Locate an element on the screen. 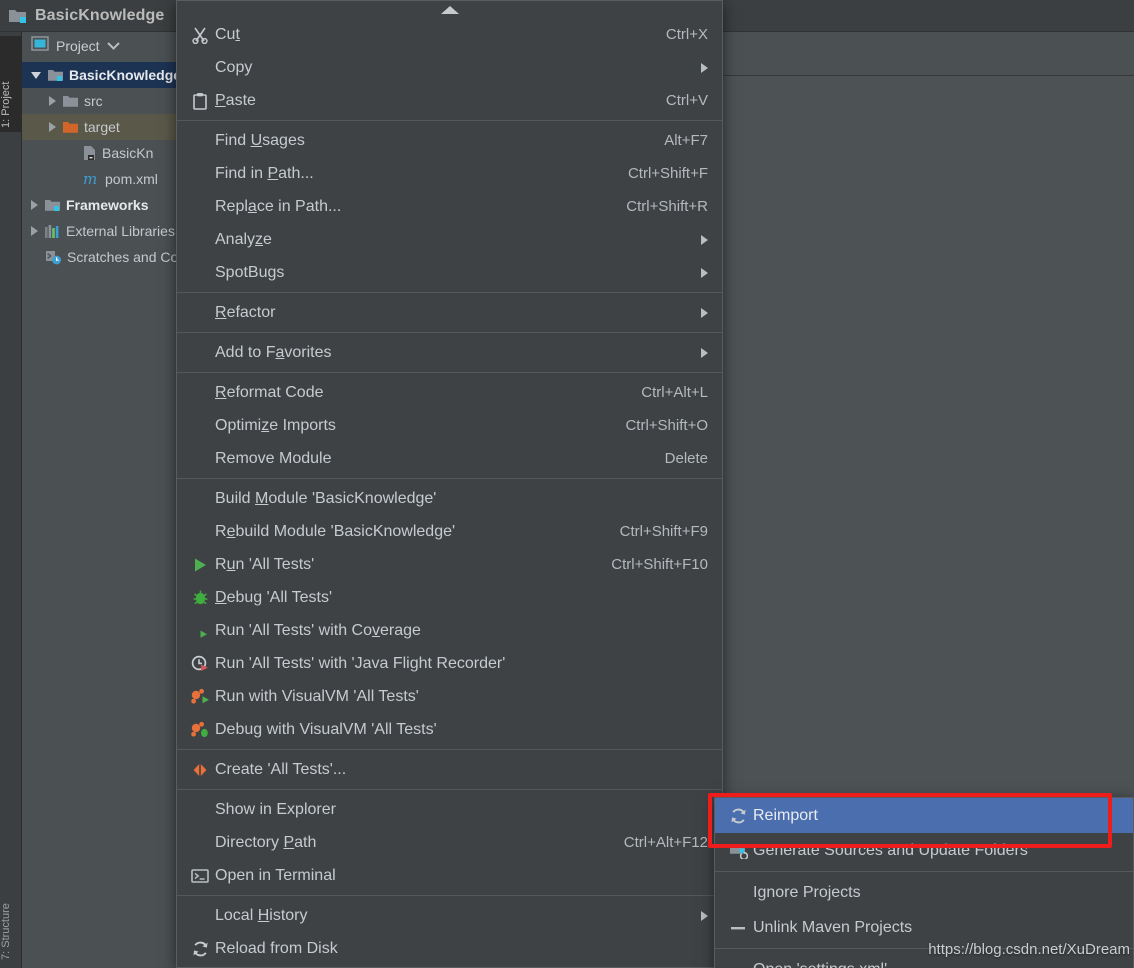 The image size is (1134, 968). context-menu-item: Optimize Imports Ctrl+Shift+O is located at coordinates (449, 425).